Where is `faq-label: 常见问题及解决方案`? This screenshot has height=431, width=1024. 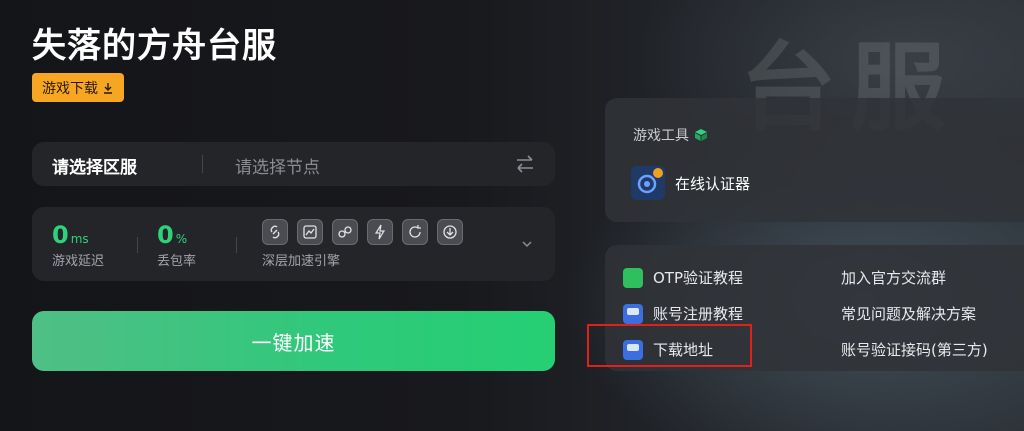 faq-label: 常见问题及解决方案 is located at coordinates (909, 314).